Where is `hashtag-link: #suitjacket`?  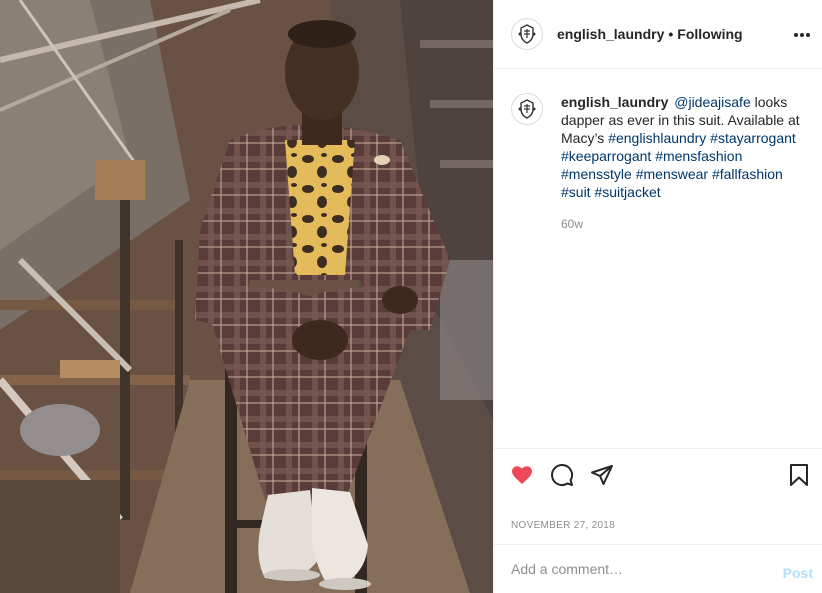 hashtag-link: #suitjacket is located at coordinates (627, 192).